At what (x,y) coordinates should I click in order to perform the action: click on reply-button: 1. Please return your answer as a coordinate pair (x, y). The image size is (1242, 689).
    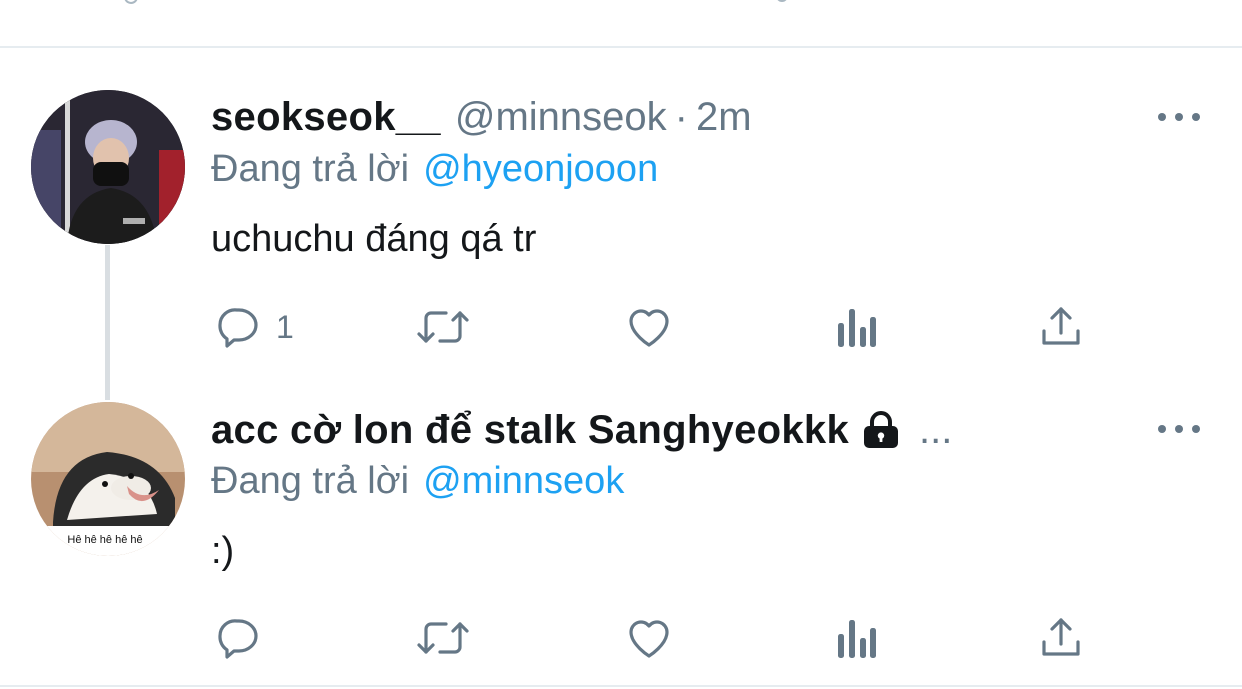
    Looking at the image, I should click on (254, 327).